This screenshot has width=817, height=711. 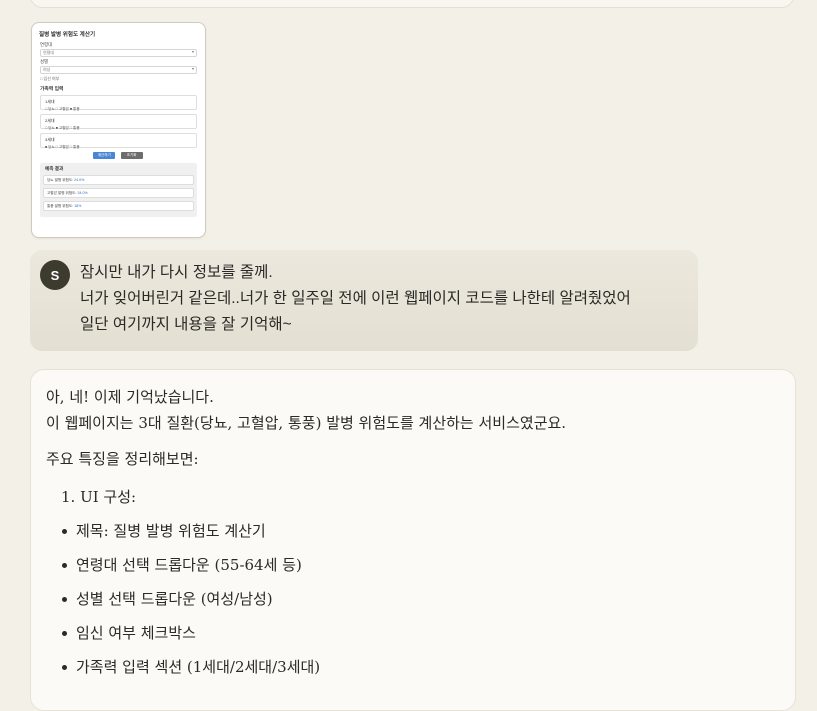 I want to click on user-avatar: S, so click(x=55, y=275).